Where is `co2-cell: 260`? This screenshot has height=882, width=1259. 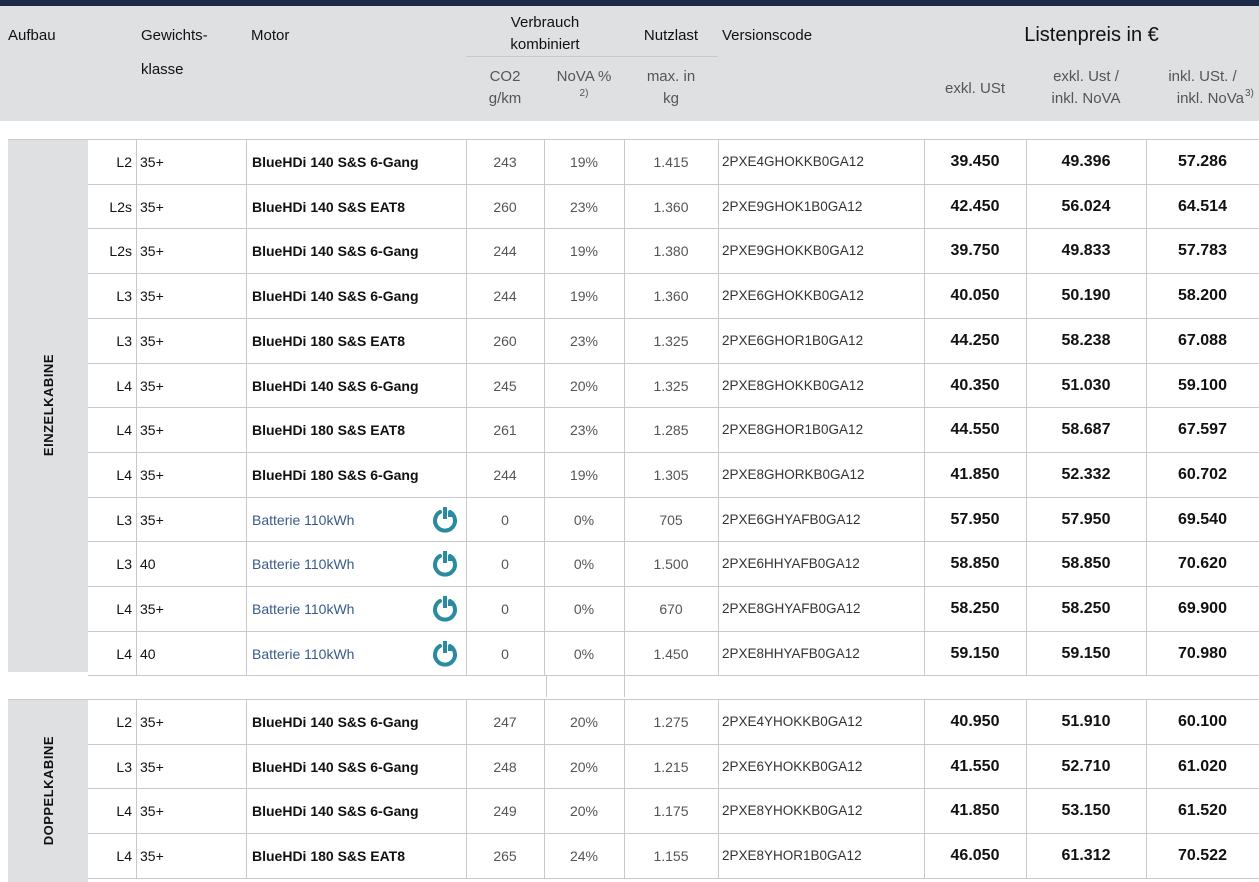
co2-cell: 260 is located at coordinates (505, 340).